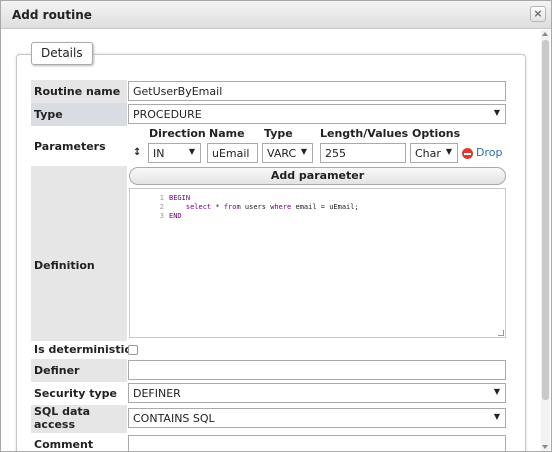  I want to click on param-options-select: Char ▼, so click(434, 153).